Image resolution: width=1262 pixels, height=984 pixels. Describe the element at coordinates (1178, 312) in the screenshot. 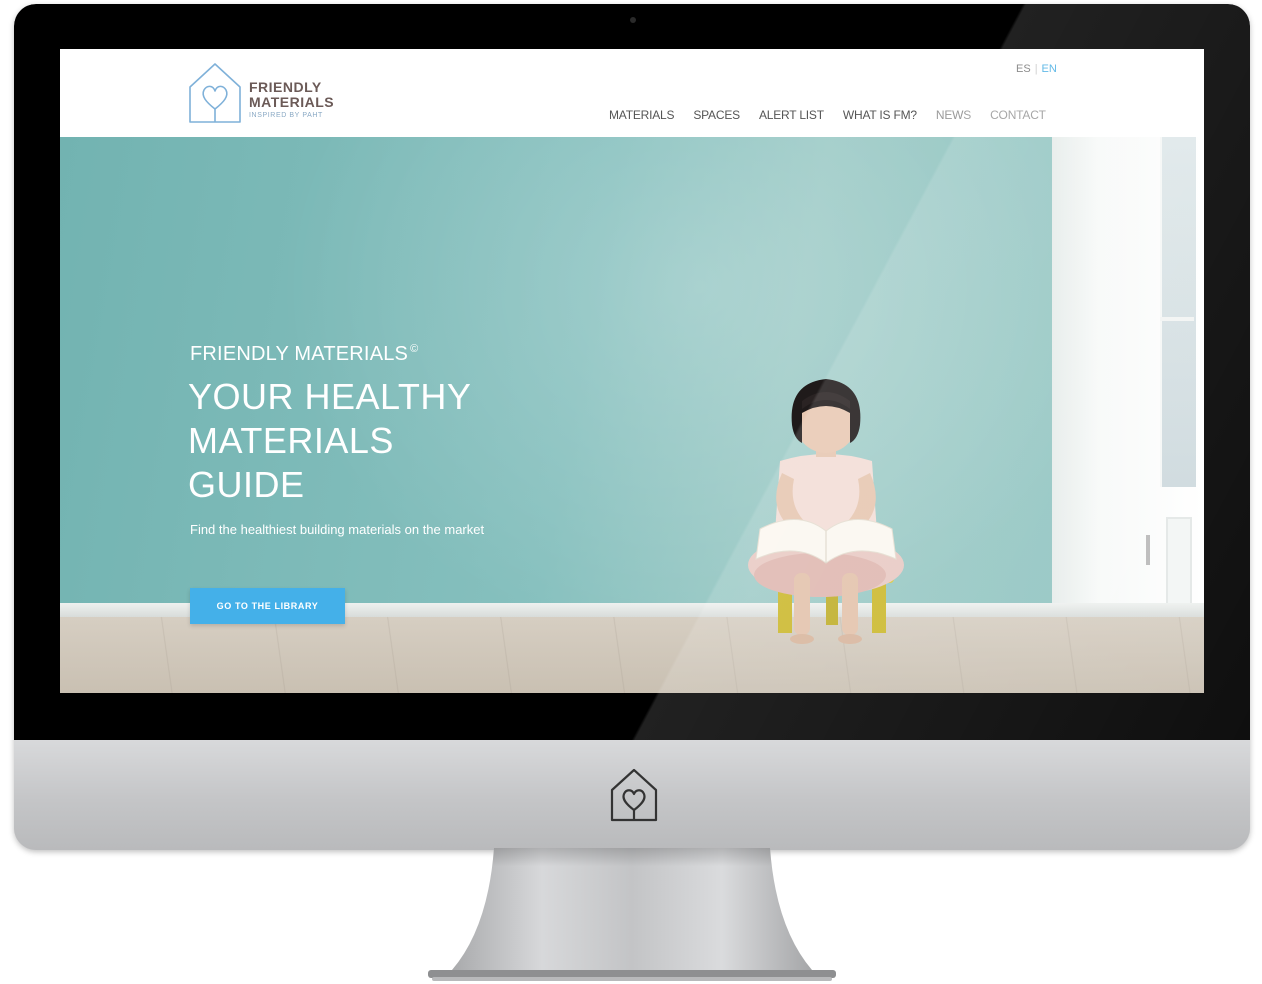

I see `window-glass` at that location.